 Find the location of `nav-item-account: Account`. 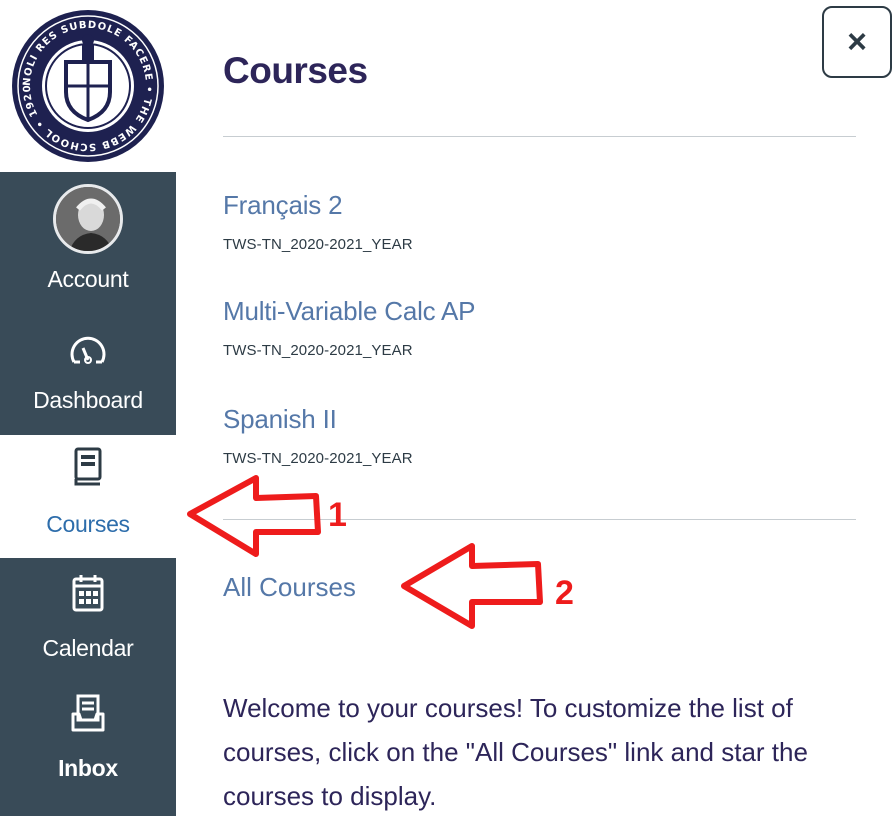

nav-item-account: Account is located at coordinates (88, 244).